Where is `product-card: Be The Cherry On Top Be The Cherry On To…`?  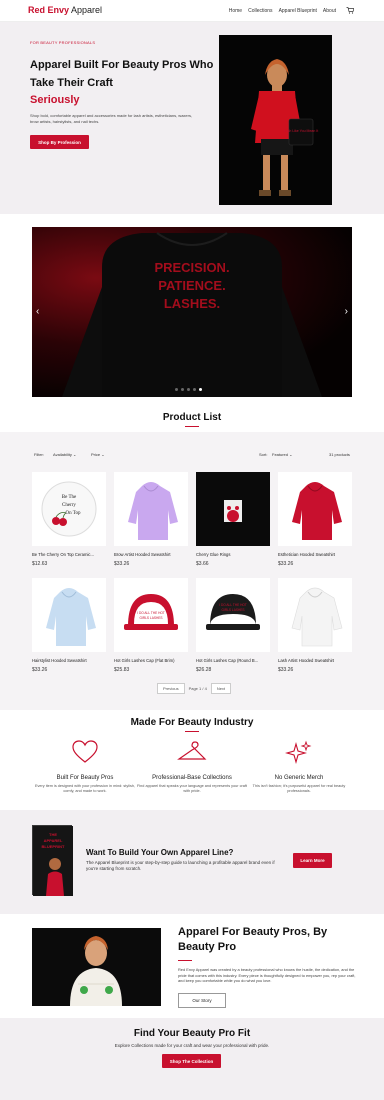 product-card: Be The Cherry On Top Be The Cherry On To… is located at coordinates (69, 519).